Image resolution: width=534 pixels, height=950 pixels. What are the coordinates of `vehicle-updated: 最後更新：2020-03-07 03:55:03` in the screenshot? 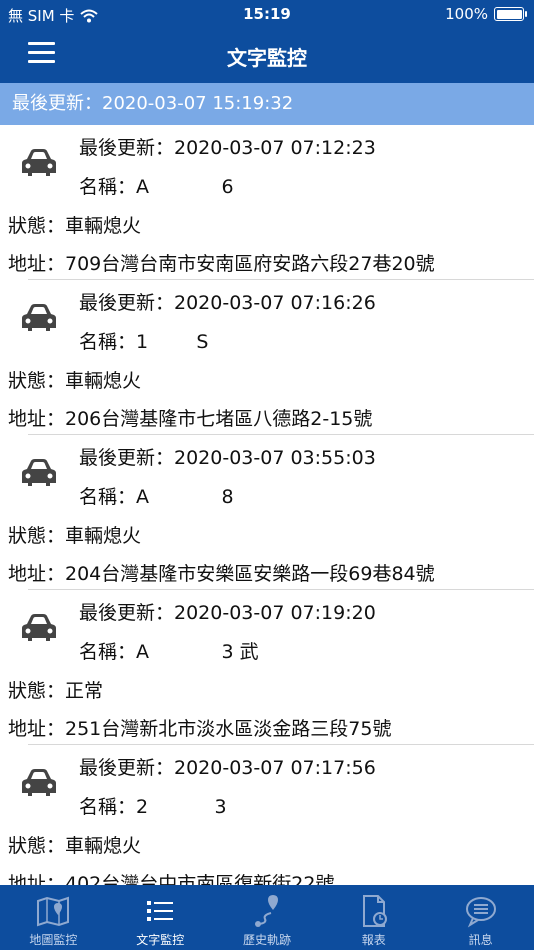 It's located at (227, 458).